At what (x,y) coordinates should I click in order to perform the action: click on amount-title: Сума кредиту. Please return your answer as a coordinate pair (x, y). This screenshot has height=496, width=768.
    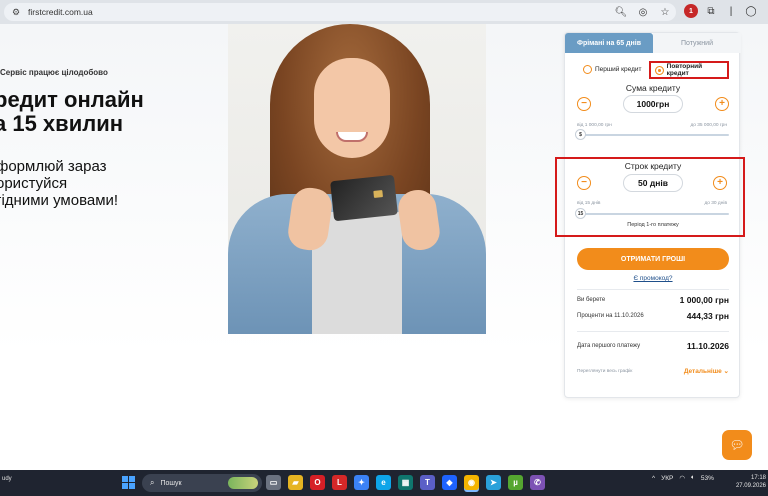
    Looking at the image, I should click on (653, 88).